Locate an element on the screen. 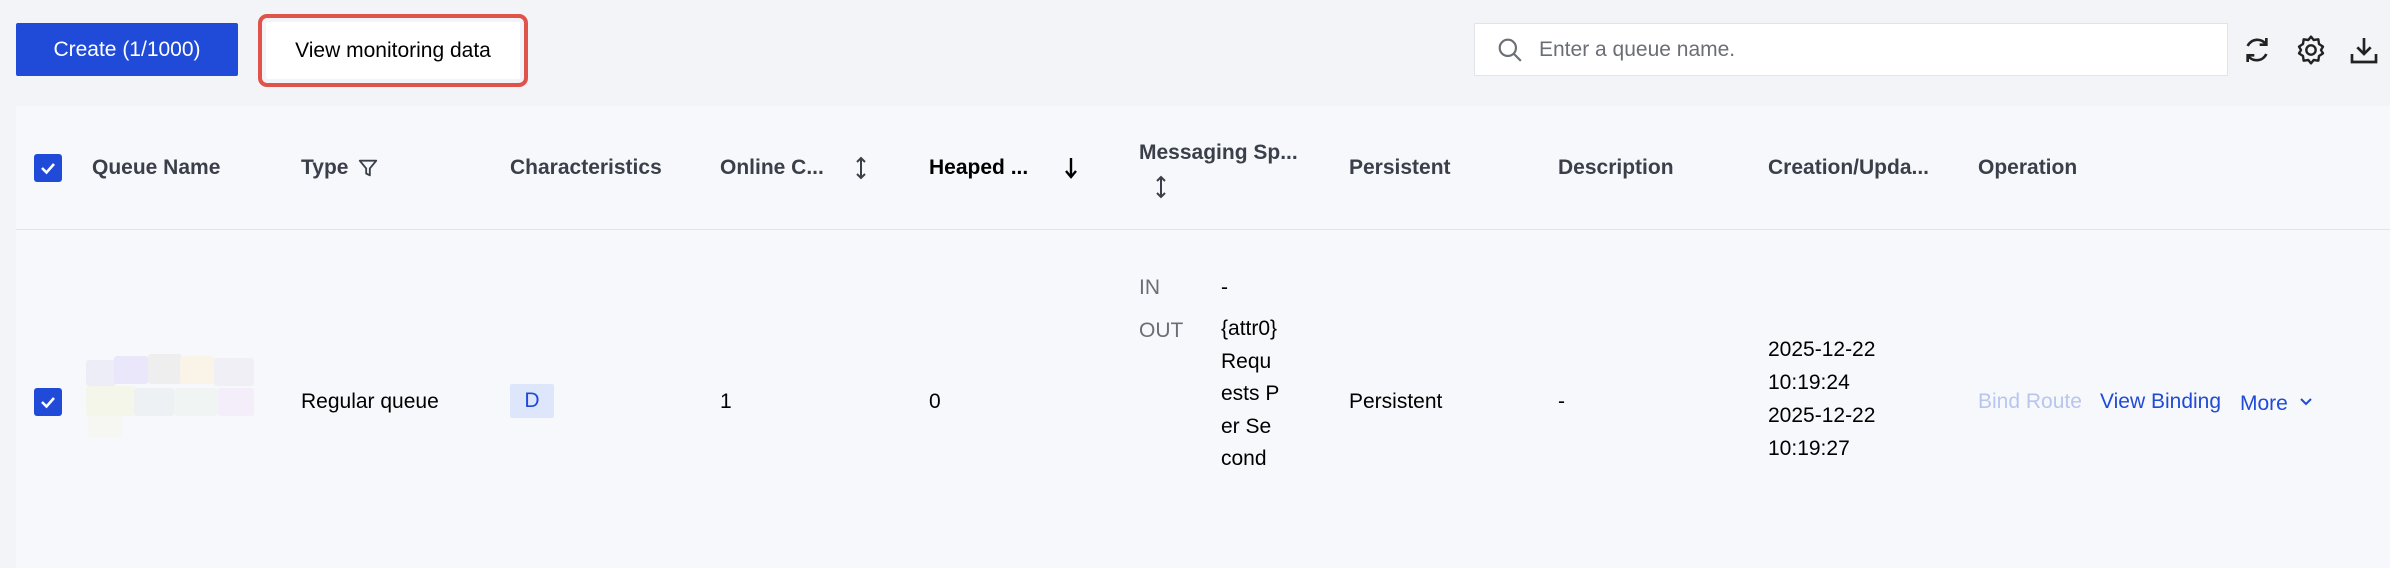 Image resolution: width=2390 pixels, height=568 pixels. column-description: Description is located at coordinates (1616, 167).